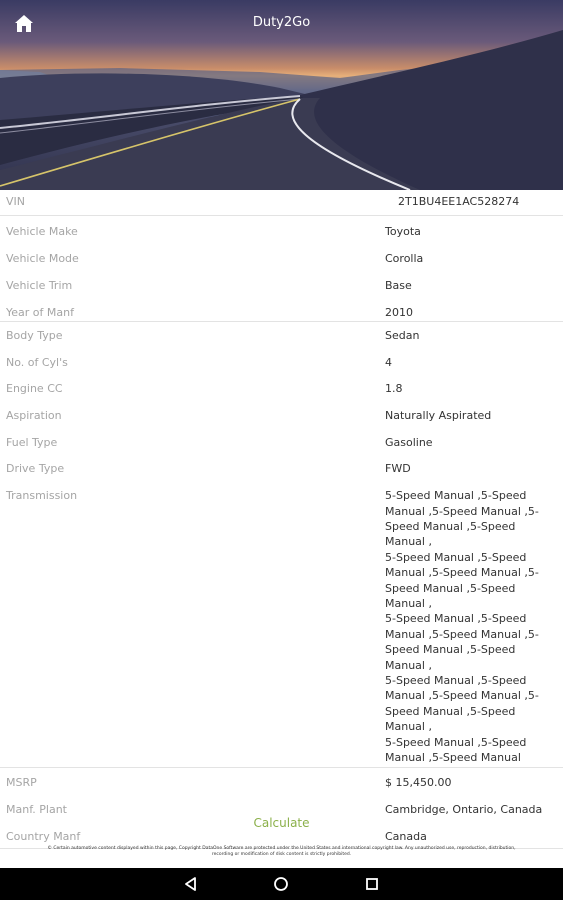 Image resolution: width=563 pixels, height=900 pixels. Describe the element at coordinates (34, 389) in the screenshot. I see `engine-cc-label: Engine CC` at that location.